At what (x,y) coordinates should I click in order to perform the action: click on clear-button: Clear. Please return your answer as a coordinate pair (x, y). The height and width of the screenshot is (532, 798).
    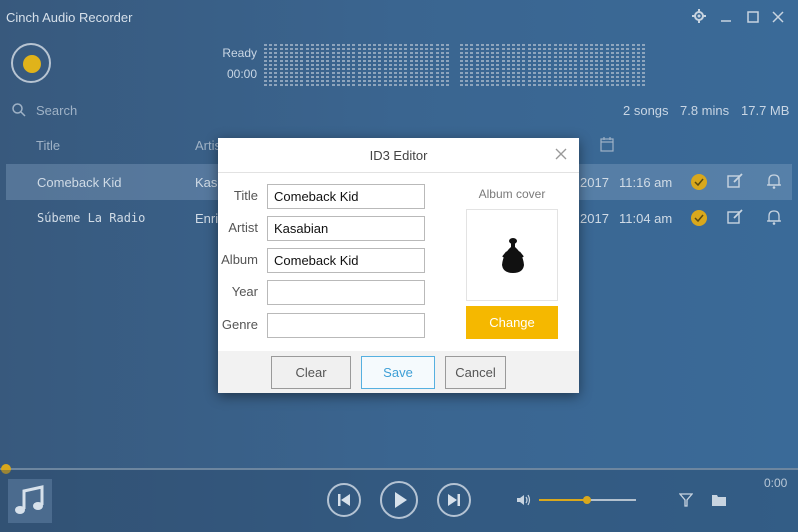
    Looking at the image, I should click on (311, 372).